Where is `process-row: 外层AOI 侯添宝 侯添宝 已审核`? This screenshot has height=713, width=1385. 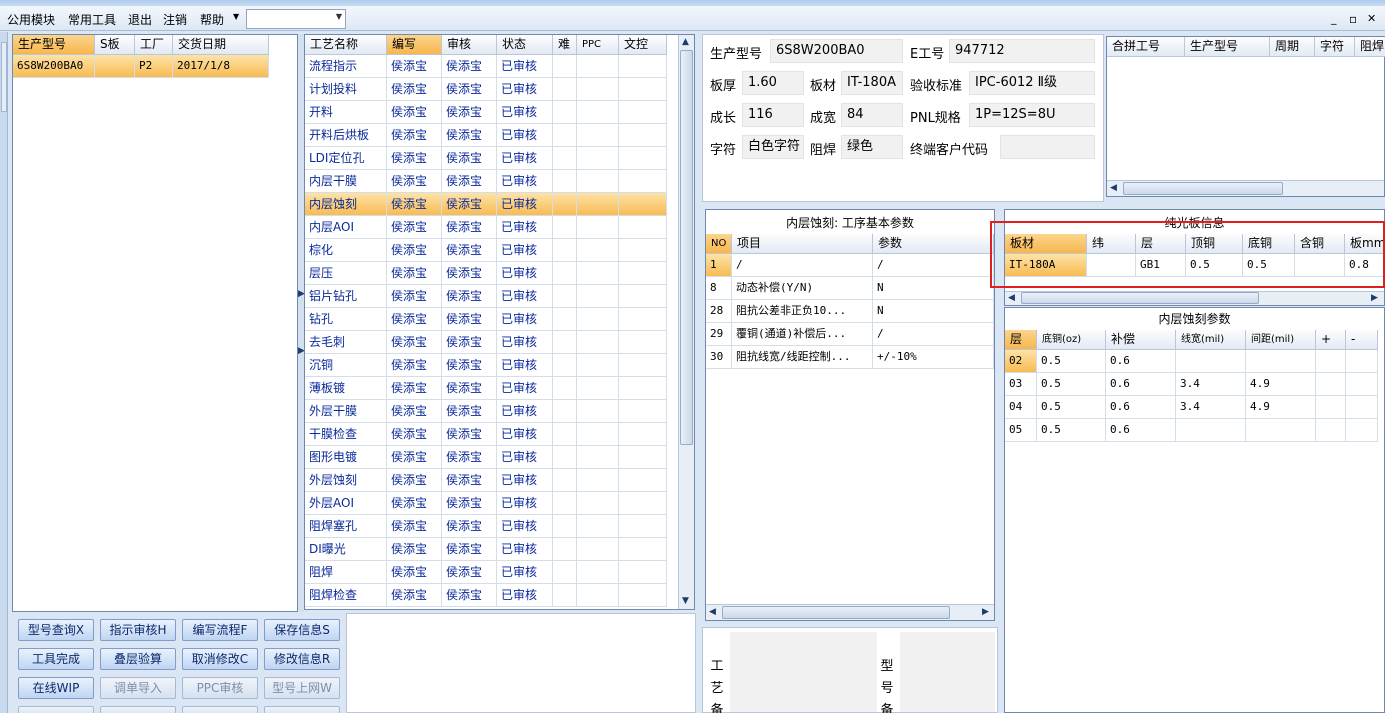 process-row: 外层AOI 侯添宝 侯添宝 已审核 is located at coordinates (486, 503).